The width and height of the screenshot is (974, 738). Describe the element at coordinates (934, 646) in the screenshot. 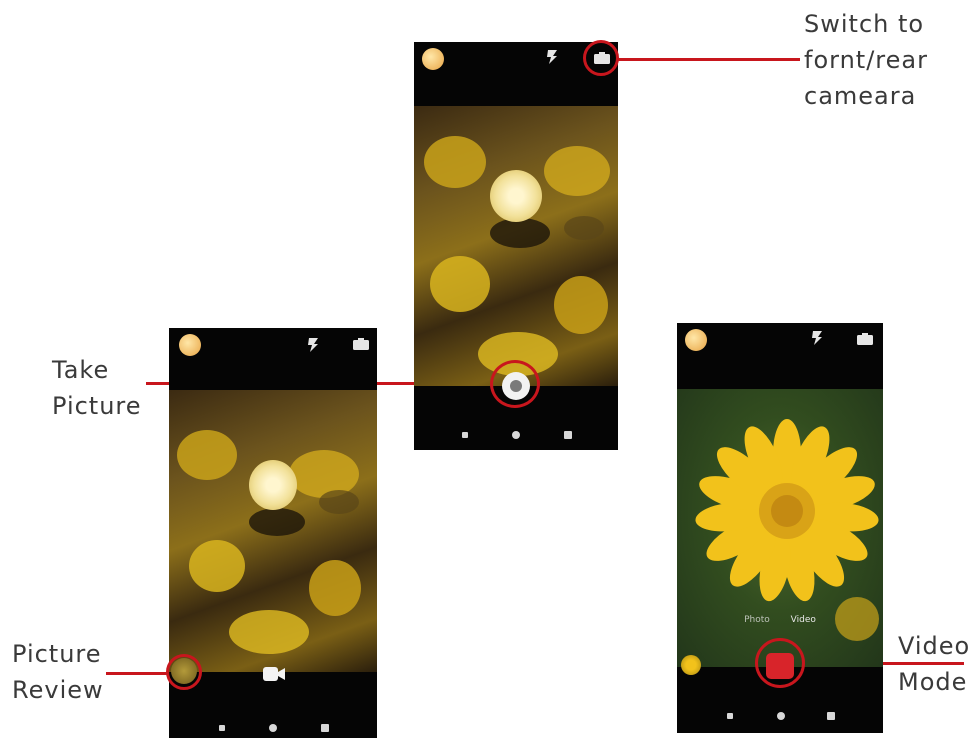

I see `annotation-line: Video` at that location.